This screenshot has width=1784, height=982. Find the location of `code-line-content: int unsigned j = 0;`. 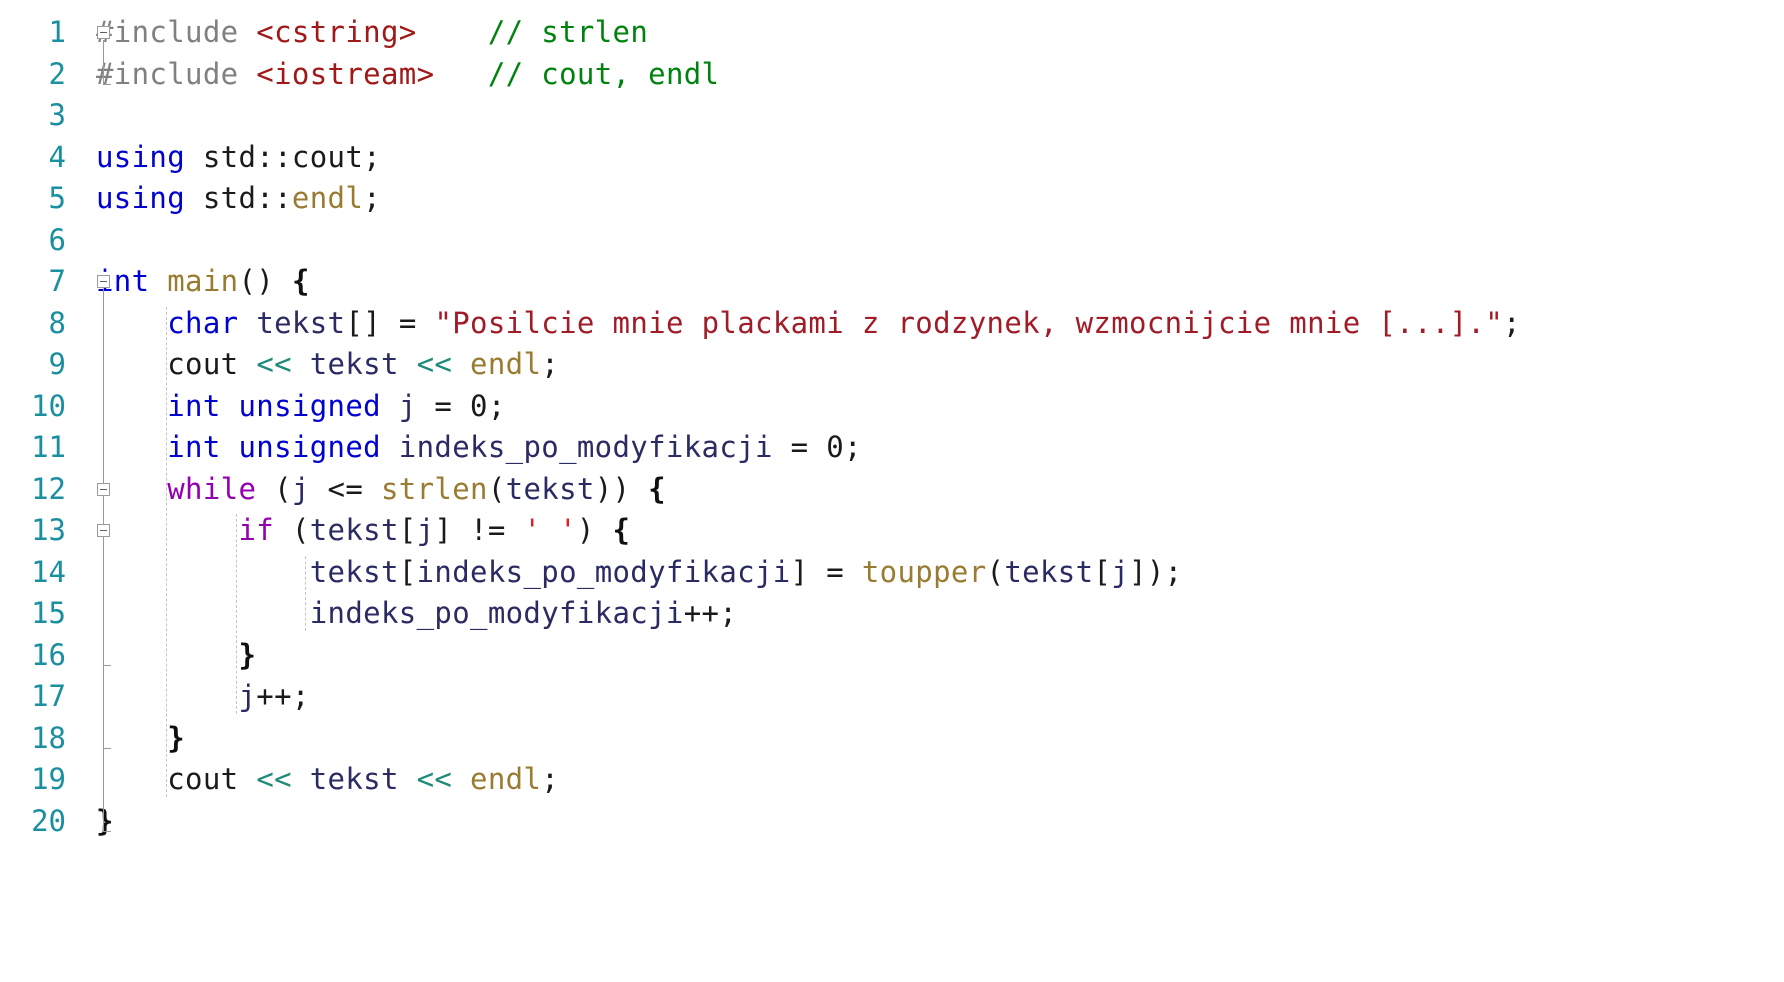

code-line-content: int unsigned j = 0; is located at coordinates (301, 407).